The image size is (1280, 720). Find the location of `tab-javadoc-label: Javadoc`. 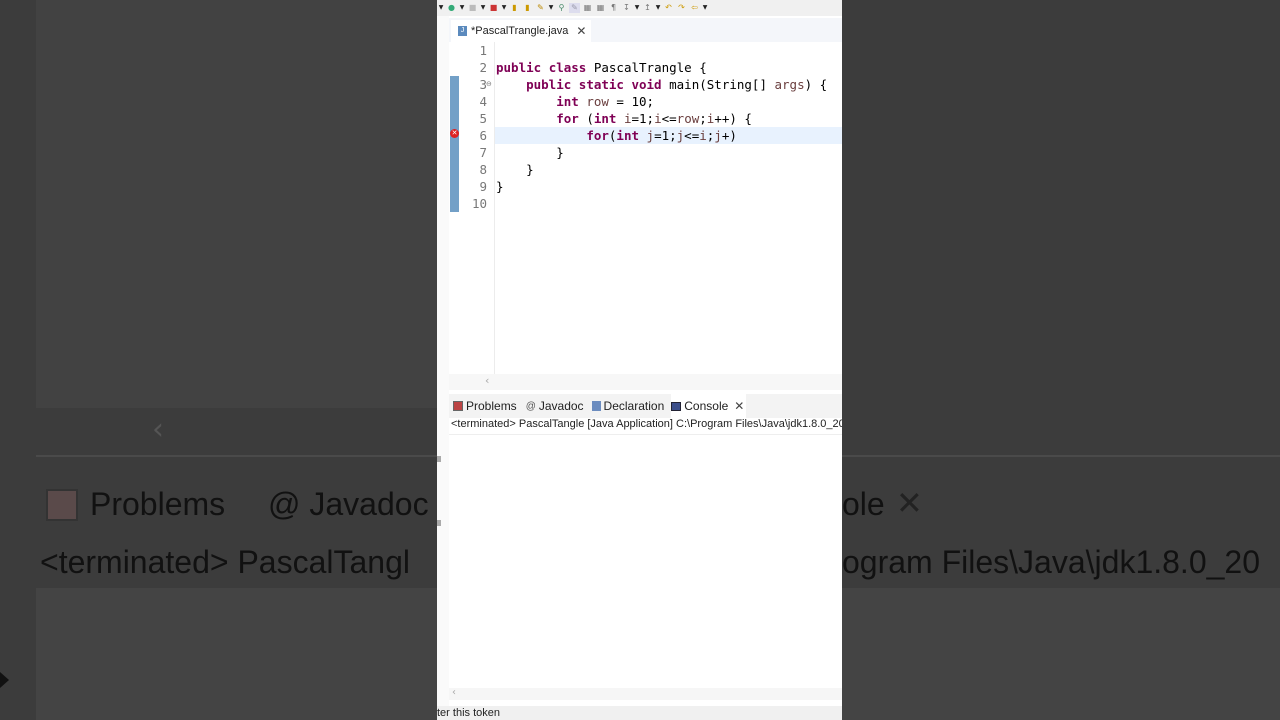

tab-javadoc-label: Javadoc is located at coordinates (561, 406).